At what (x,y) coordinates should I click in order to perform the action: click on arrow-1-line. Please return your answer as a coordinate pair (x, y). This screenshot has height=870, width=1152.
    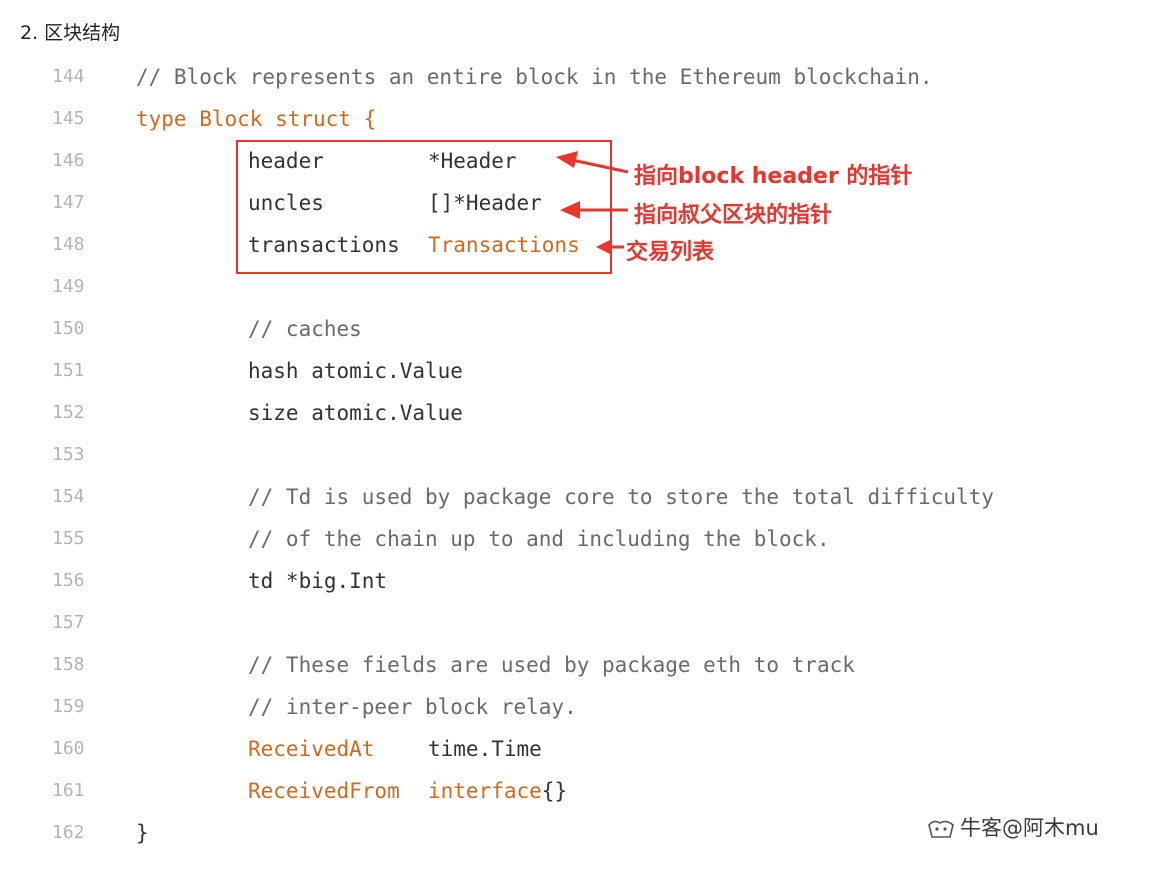
    Looking at the image, I should click on (600, 166).